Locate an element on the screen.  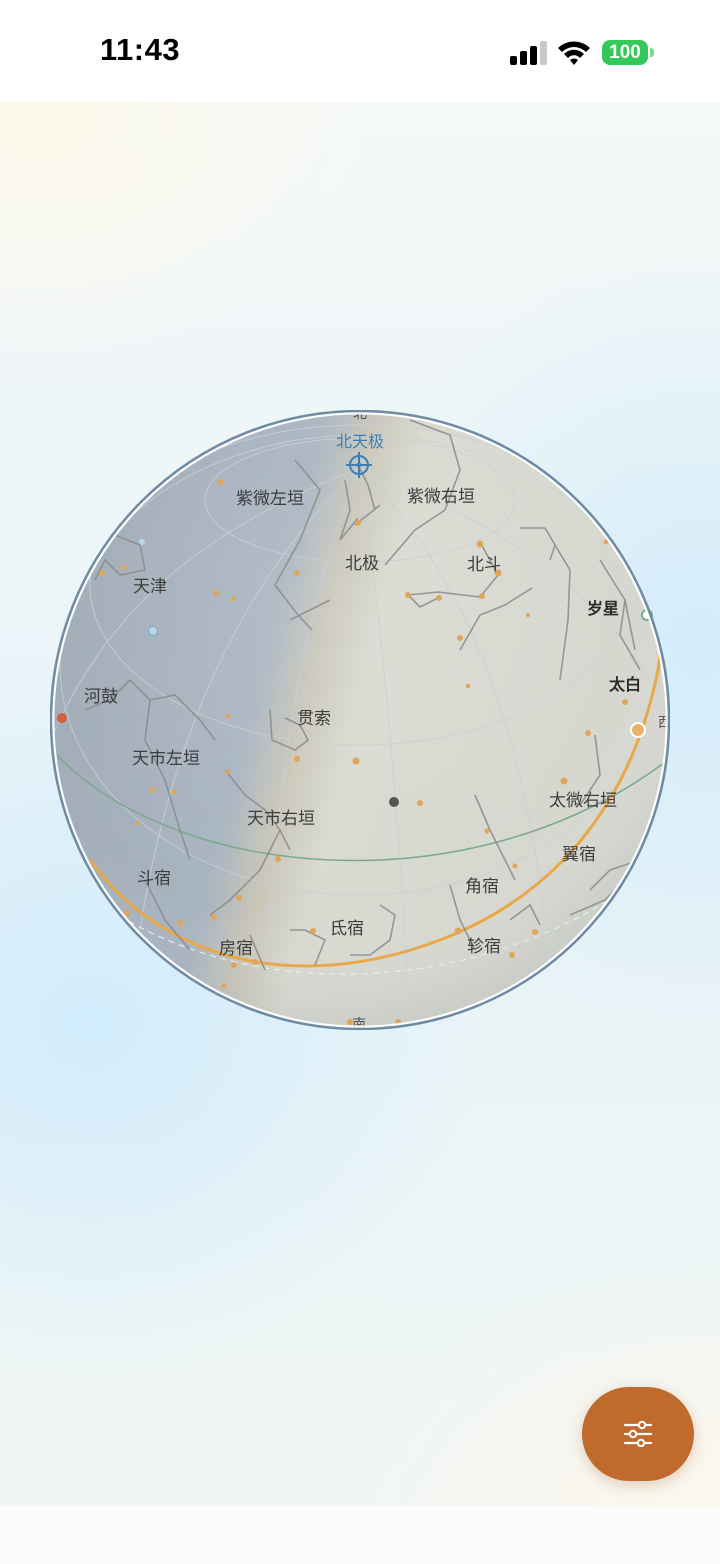
battery-indicator: 100 is located at coordinates (625, 52).